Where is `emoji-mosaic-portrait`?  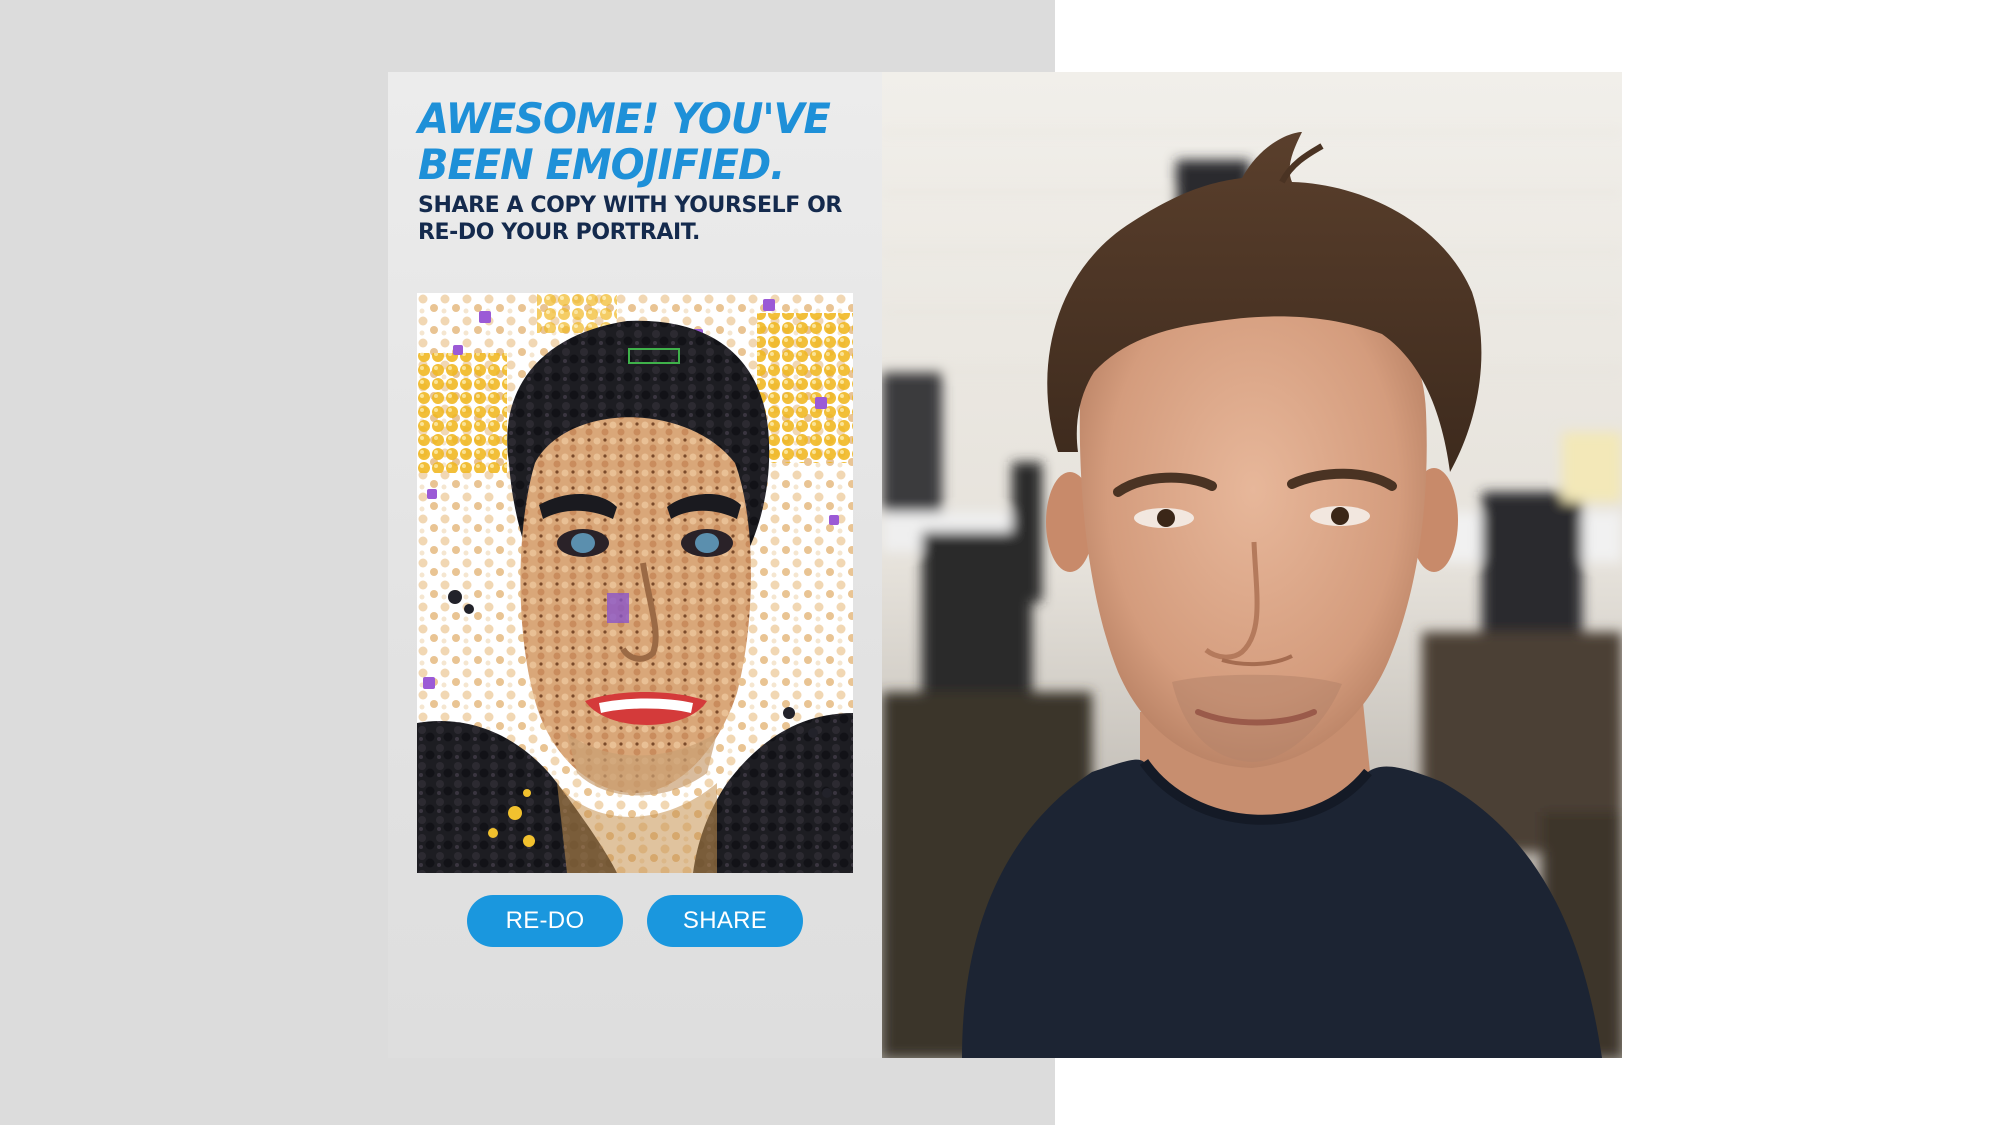 emoji-mosaic-portrait is located at coordinates (635, 583).